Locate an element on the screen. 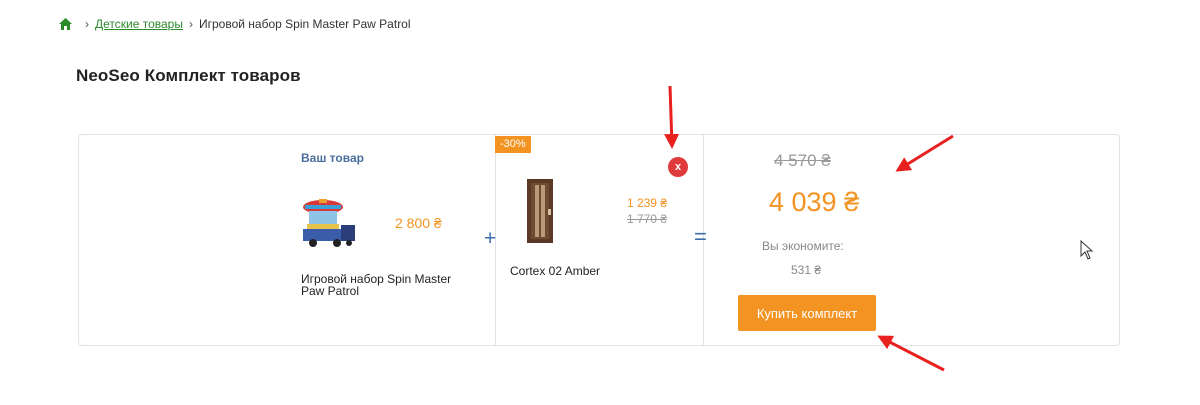 The width and height of the screenshot is (1200, 405). breadcrumb-link-kids-goods: Детские товары is located at coordinates (139, 24).